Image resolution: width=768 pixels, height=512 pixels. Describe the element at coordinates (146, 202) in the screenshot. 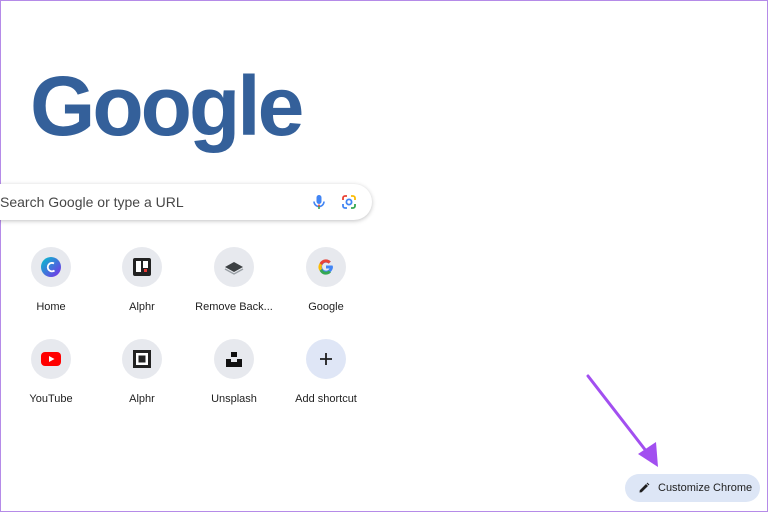

I see `search-input` at that location.